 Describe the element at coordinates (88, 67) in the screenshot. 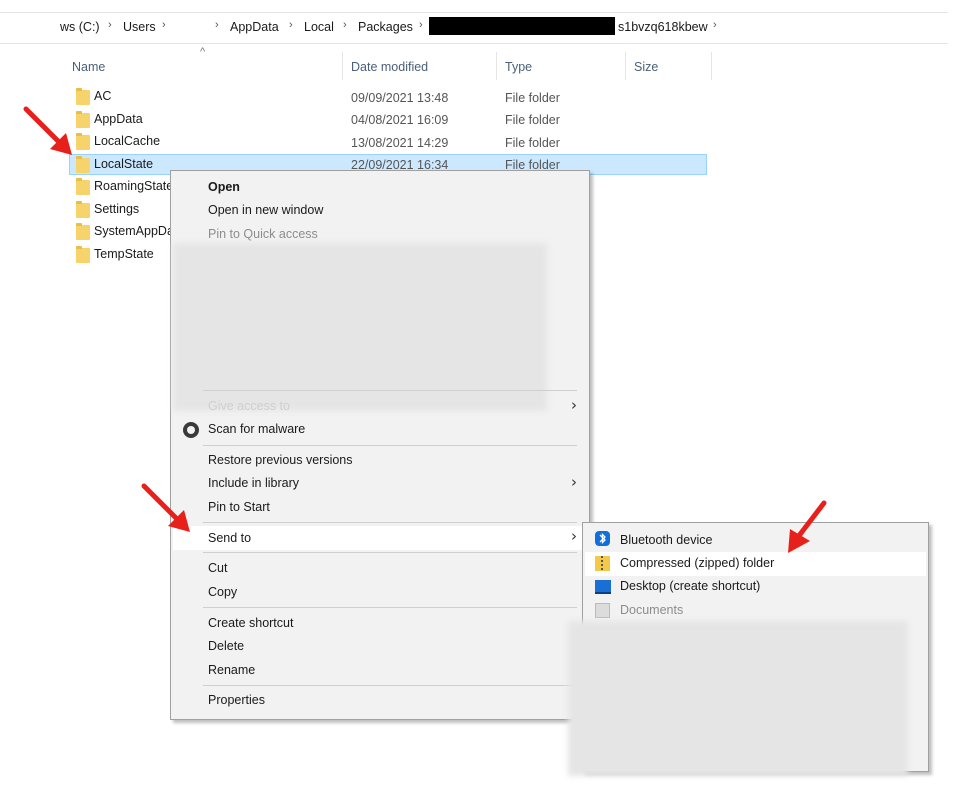

I see `column-header-name: Name` at that location.